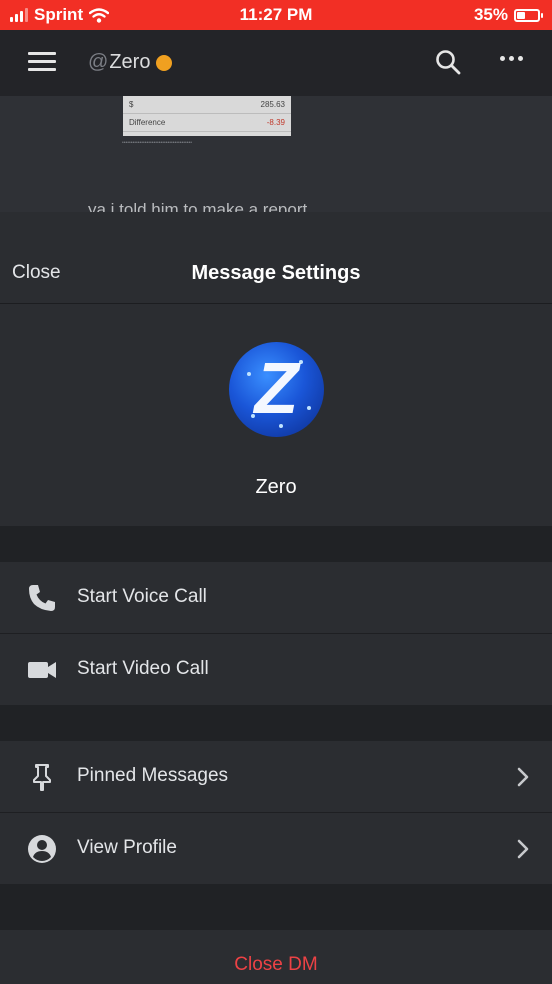 The width and height of the screenshot is (552, 984). Describe the element at coordinates (276, 777) in the screenshot. I see `pinned-messages-button: Pinned Messages` at that location.